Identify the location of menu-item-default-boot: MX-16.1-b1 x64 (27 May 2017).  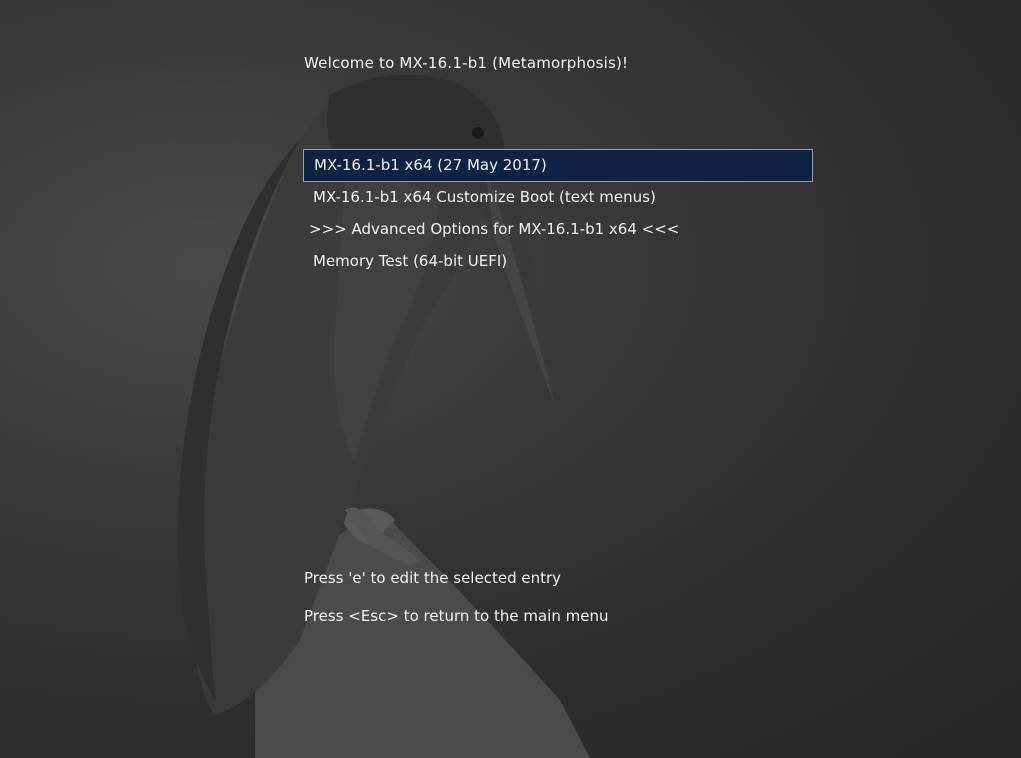
(558, 165).